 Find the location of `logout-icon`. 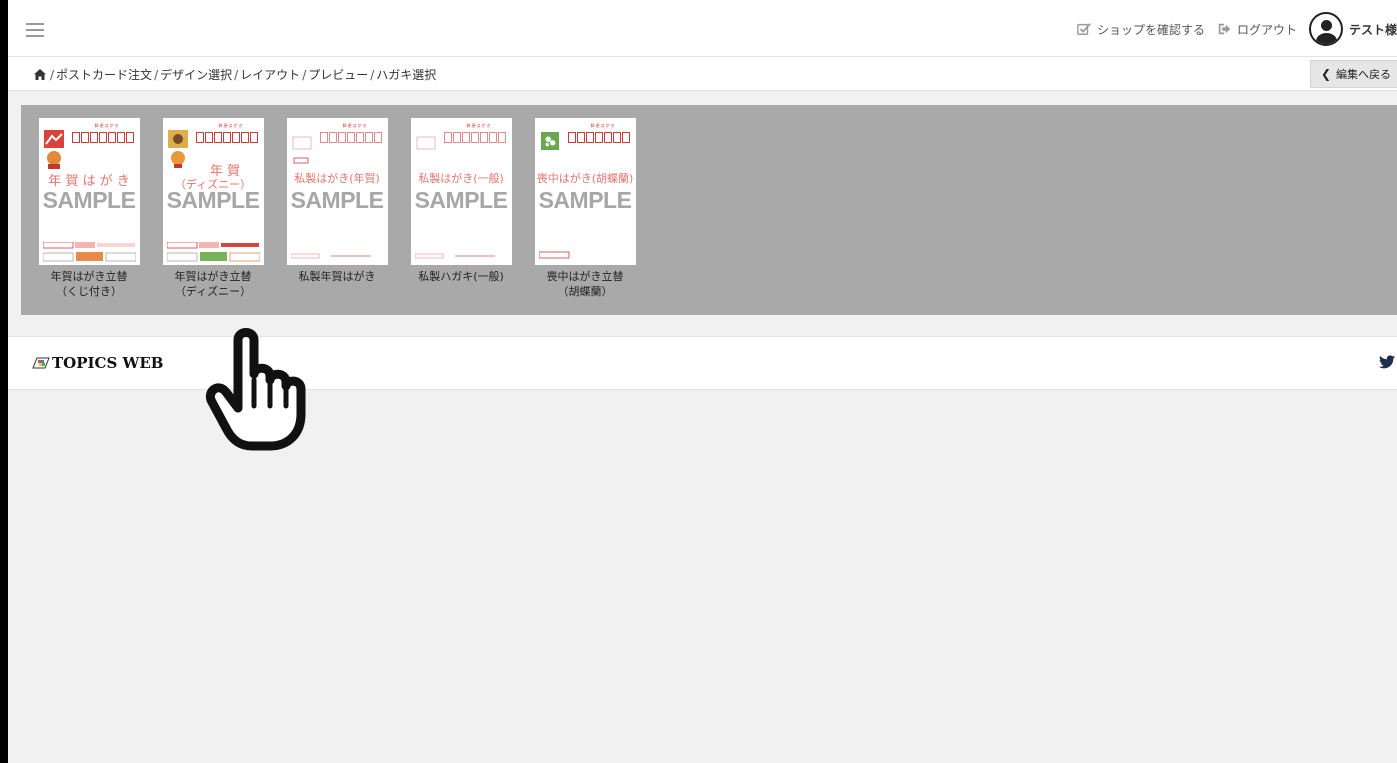

logout-icon is located at coordinates (1224, 29).